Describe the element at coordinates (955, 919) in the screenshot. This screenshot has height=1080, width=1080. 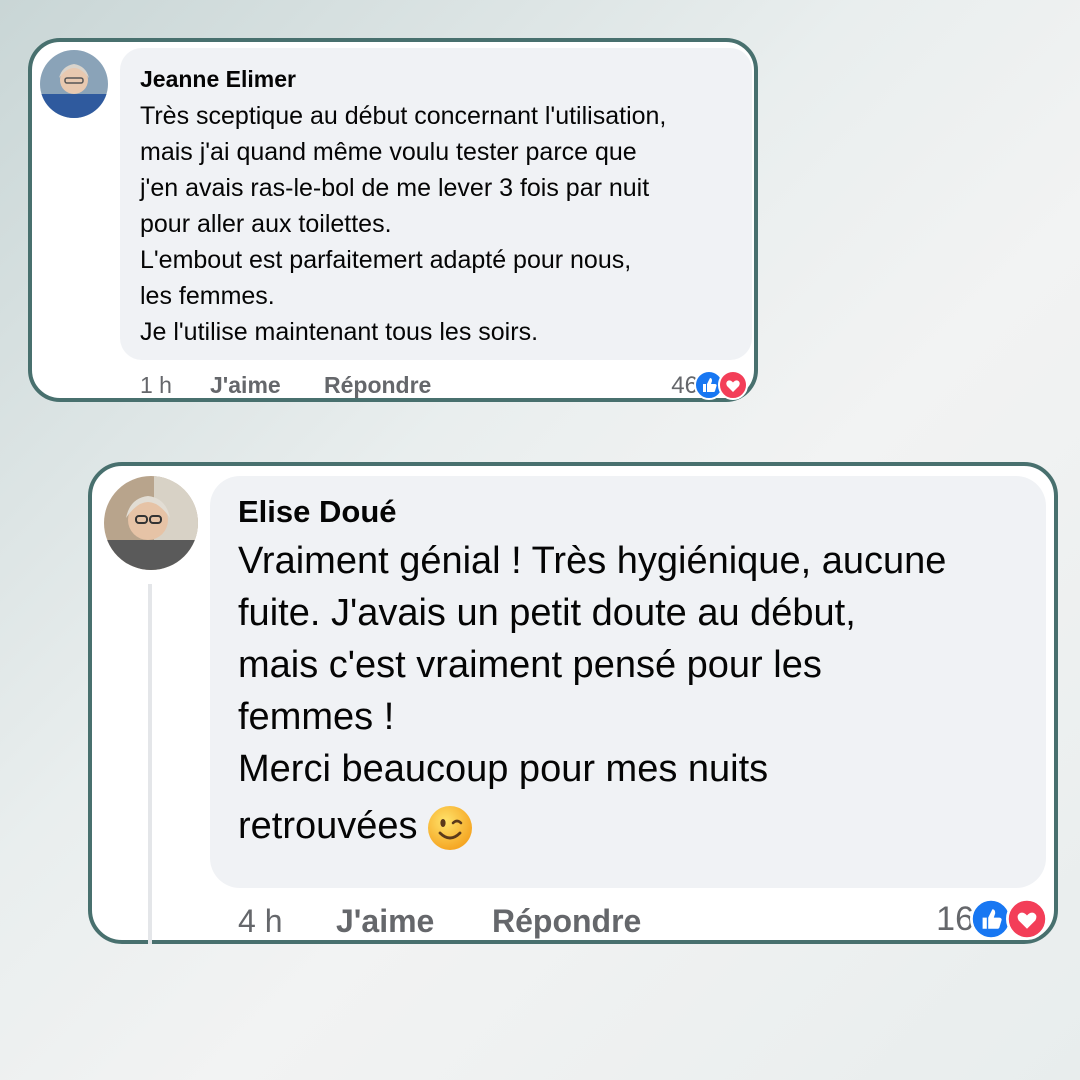
I see `reaction-count: 16` at that location.